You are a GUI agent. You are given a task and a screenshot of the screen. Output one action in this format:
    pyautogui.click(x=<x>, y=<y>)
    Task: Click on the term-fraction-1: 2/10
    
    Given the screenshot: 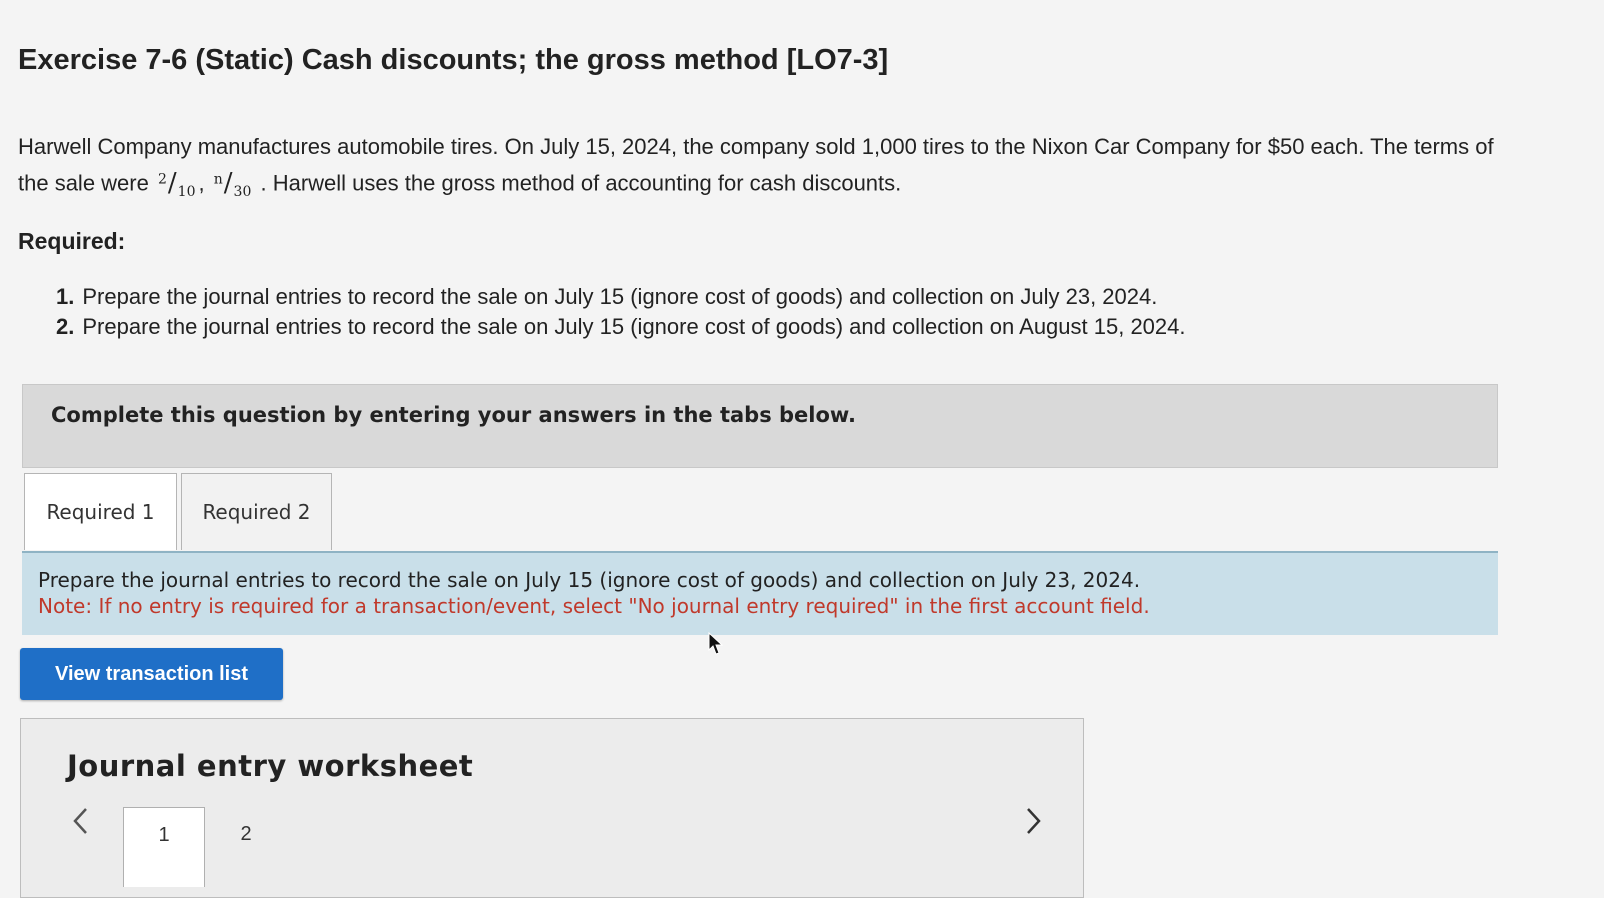 What is the action you would take?
    pyautogui.click(x=176, y=183)
    